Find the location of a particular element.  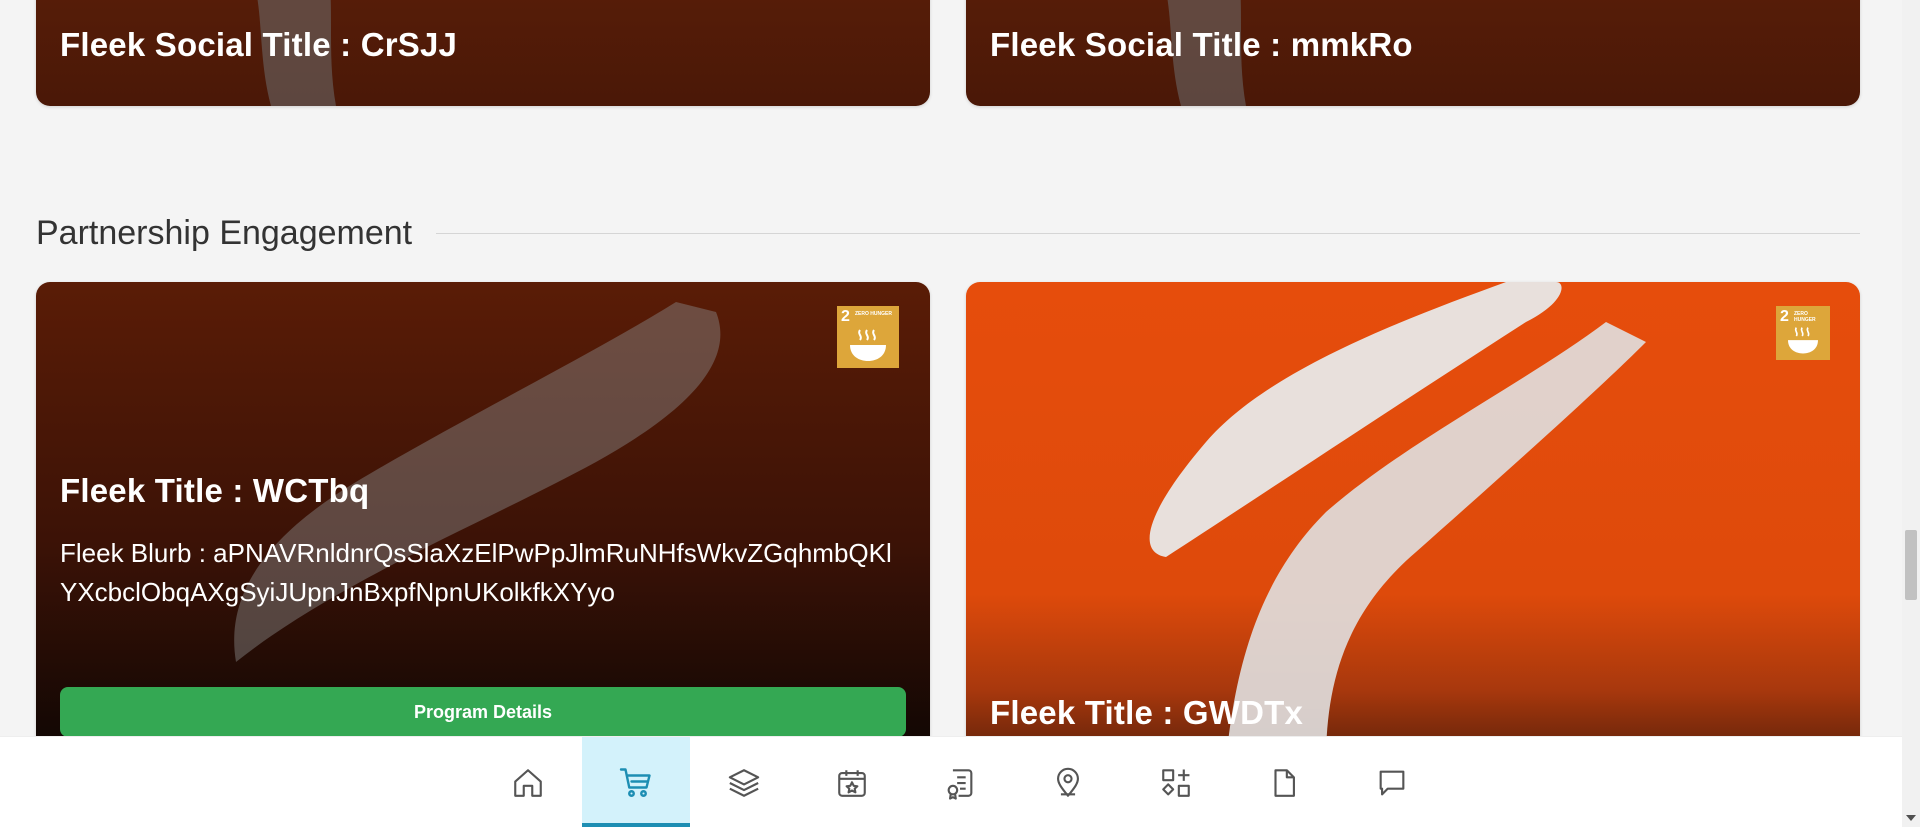

nav-item-calendar is located at coordinates (852, 782).